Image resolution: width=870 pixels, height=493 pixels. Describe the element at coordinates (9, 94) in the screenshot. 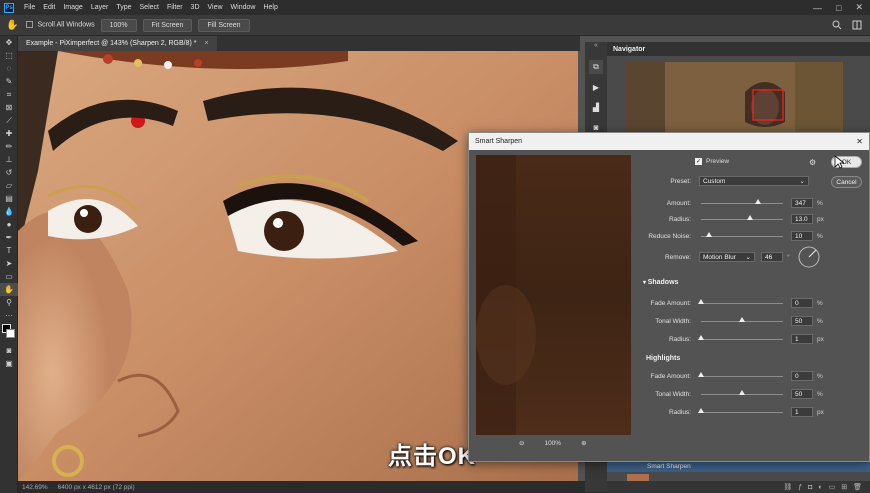

I see `crop-tool-icon: ⌗` at that location.